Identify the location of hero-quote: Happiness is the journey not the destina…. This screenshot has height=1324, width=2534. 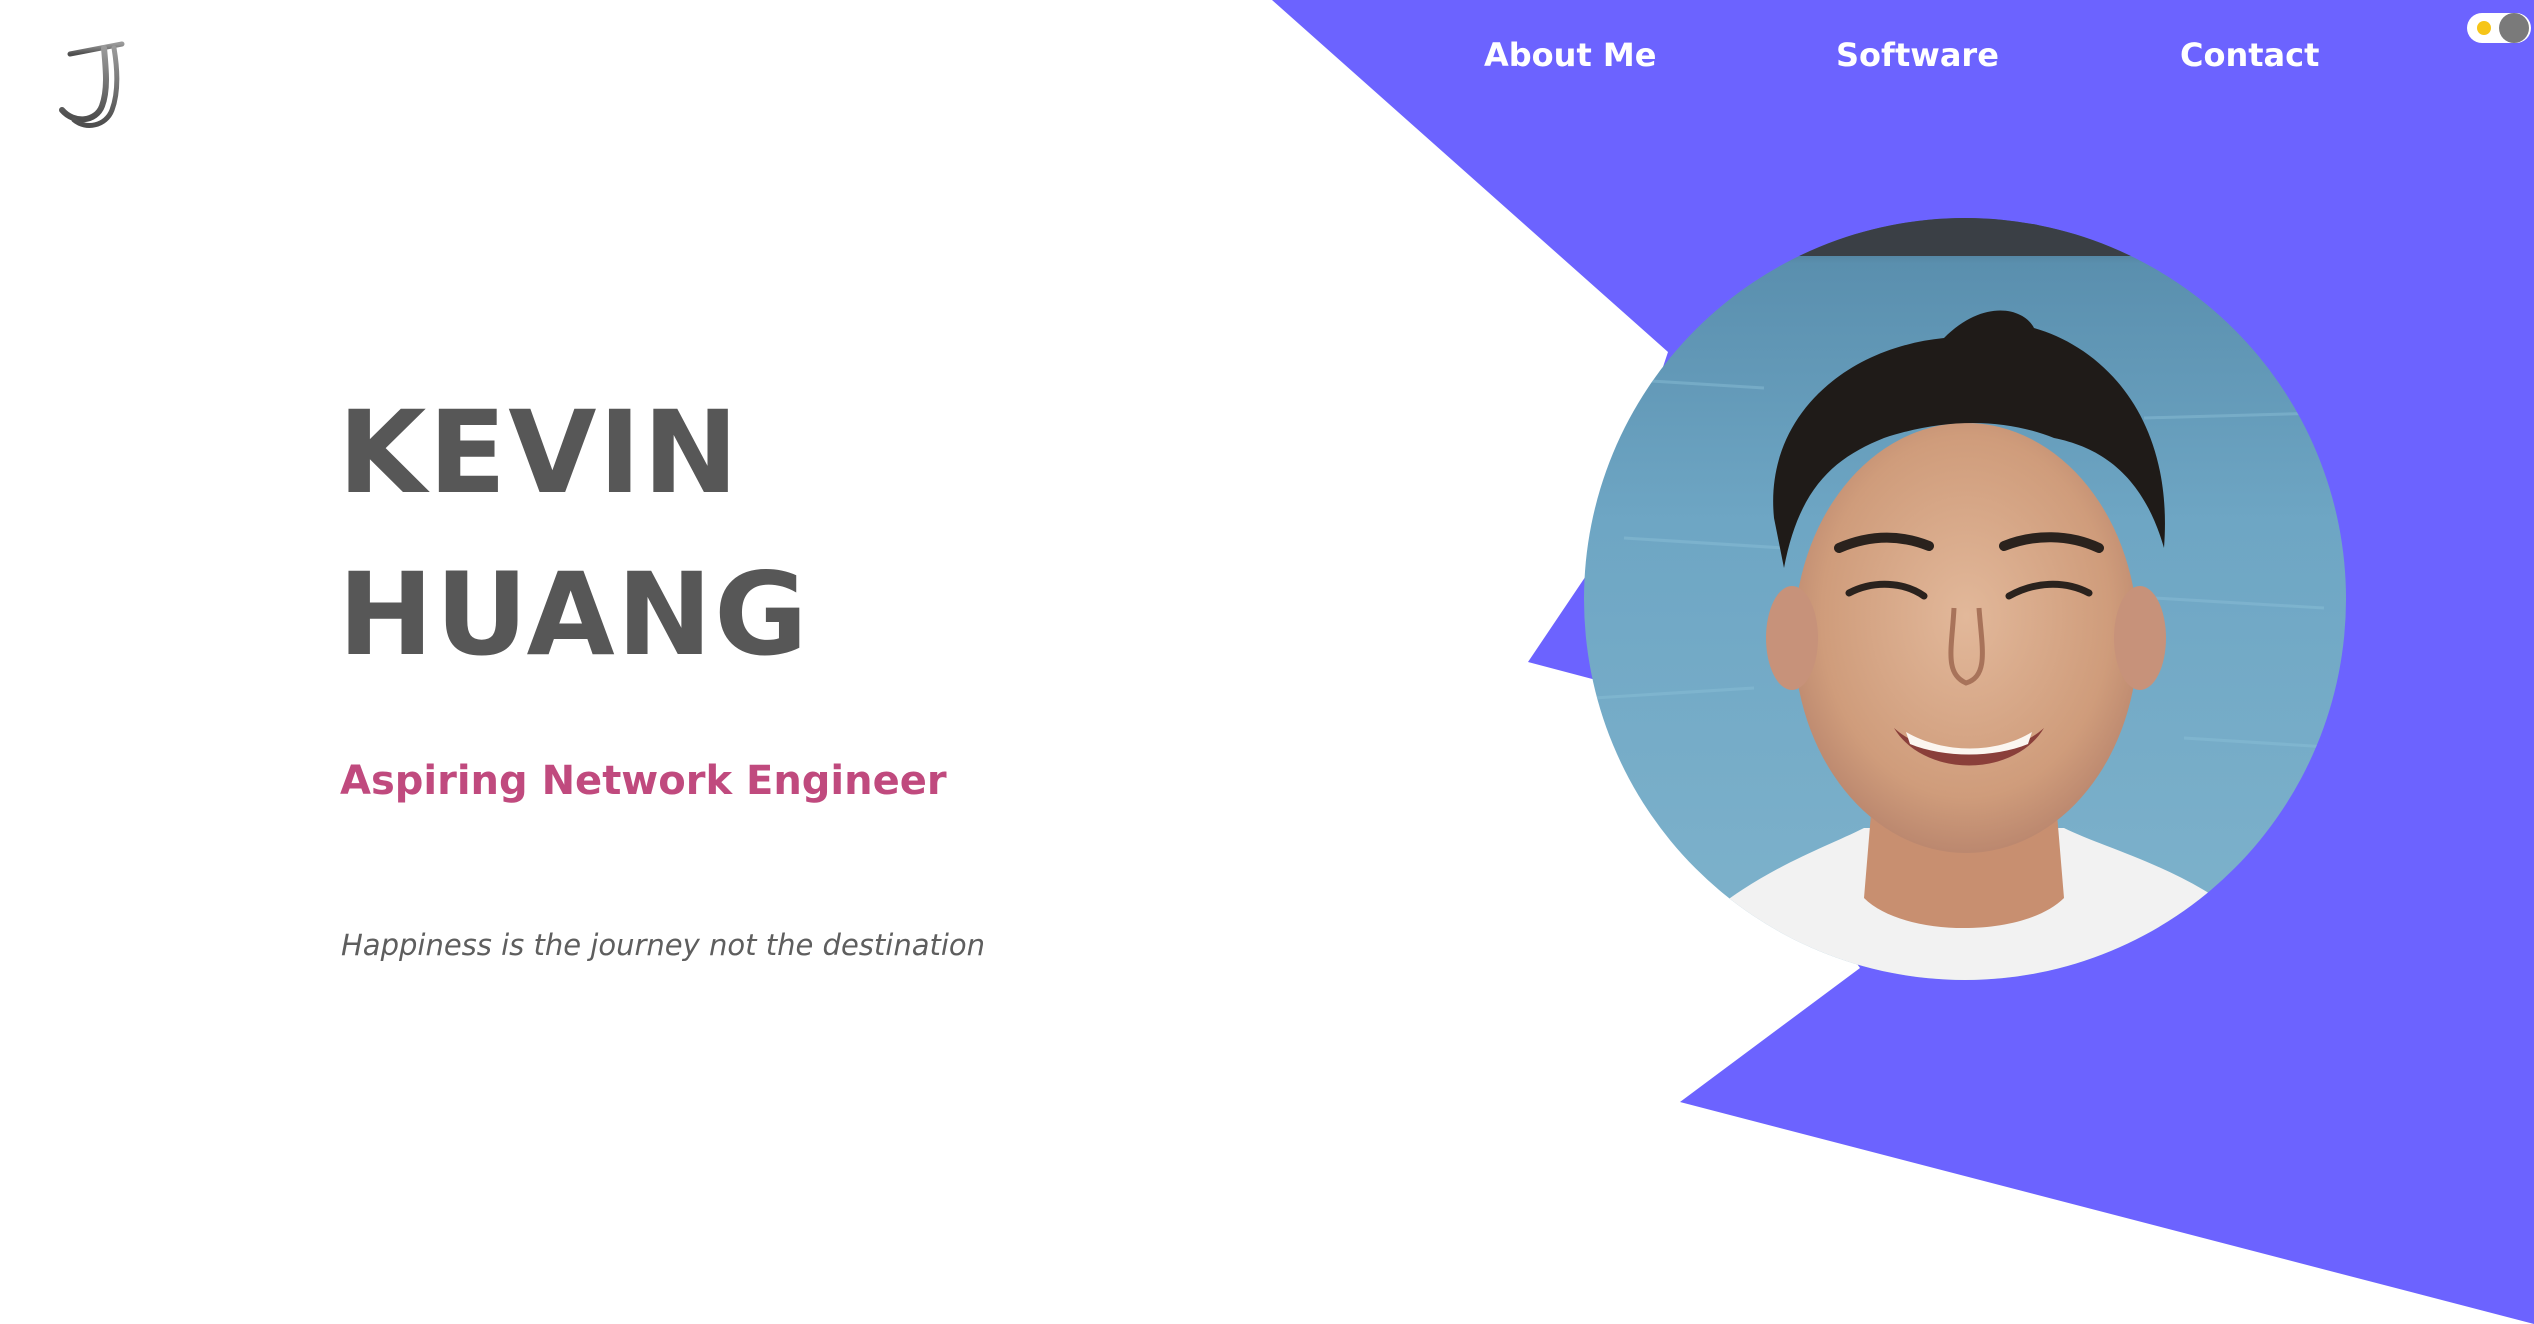
(663, 945).